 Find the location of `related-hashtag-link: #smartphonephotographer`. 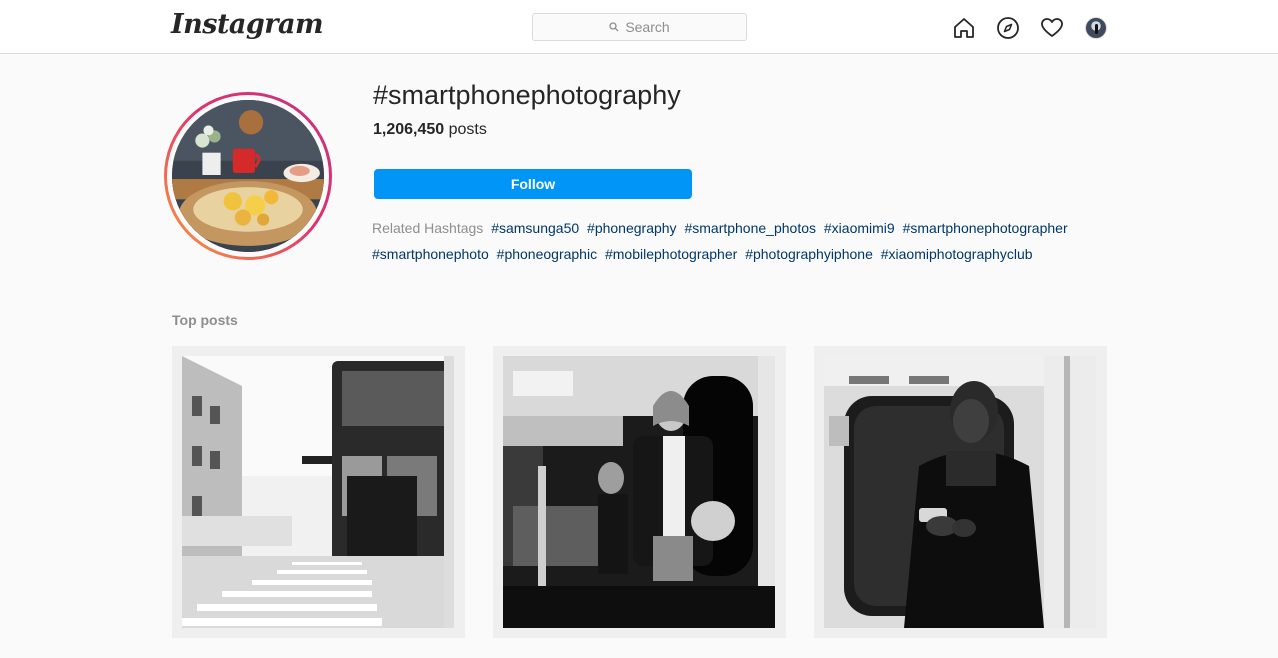

related-hashtag-link: #smartphonephotographer is located at coordinates (985, 228).